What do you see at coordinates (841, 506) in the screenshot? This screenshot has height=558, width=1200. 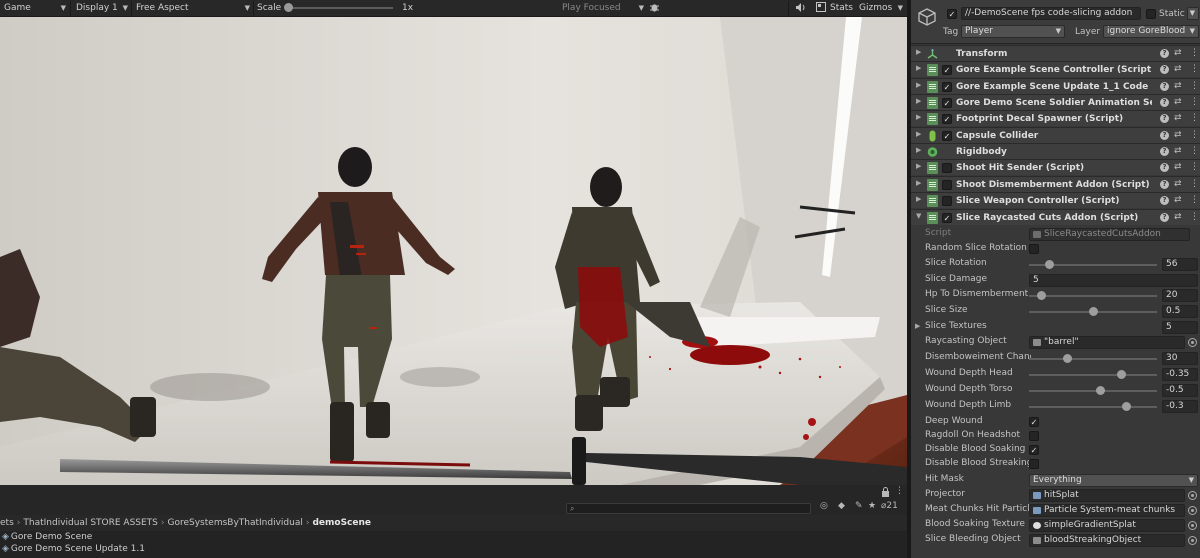 I see `filter-type-icon: ◆` at bounding box center [841, 506].